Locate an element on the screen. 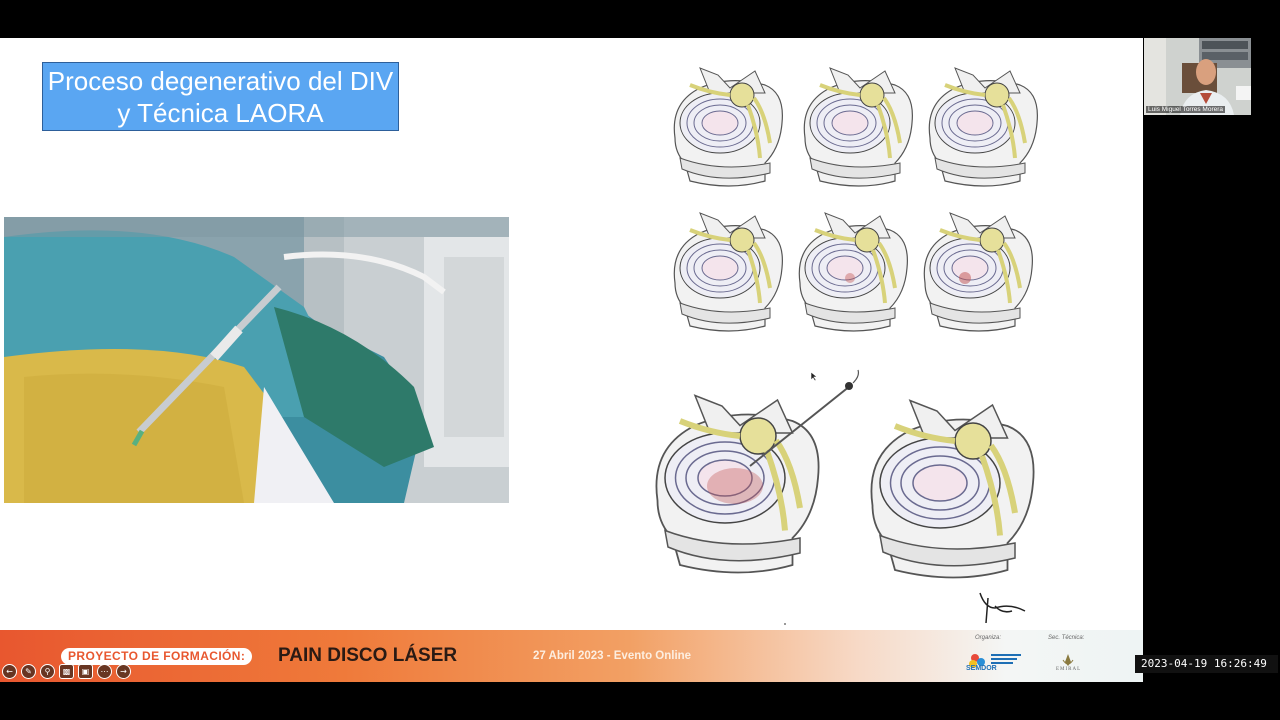 The height and width of the screenshot is (720, 1280). participant-video is located at coordinates (1197, 76).